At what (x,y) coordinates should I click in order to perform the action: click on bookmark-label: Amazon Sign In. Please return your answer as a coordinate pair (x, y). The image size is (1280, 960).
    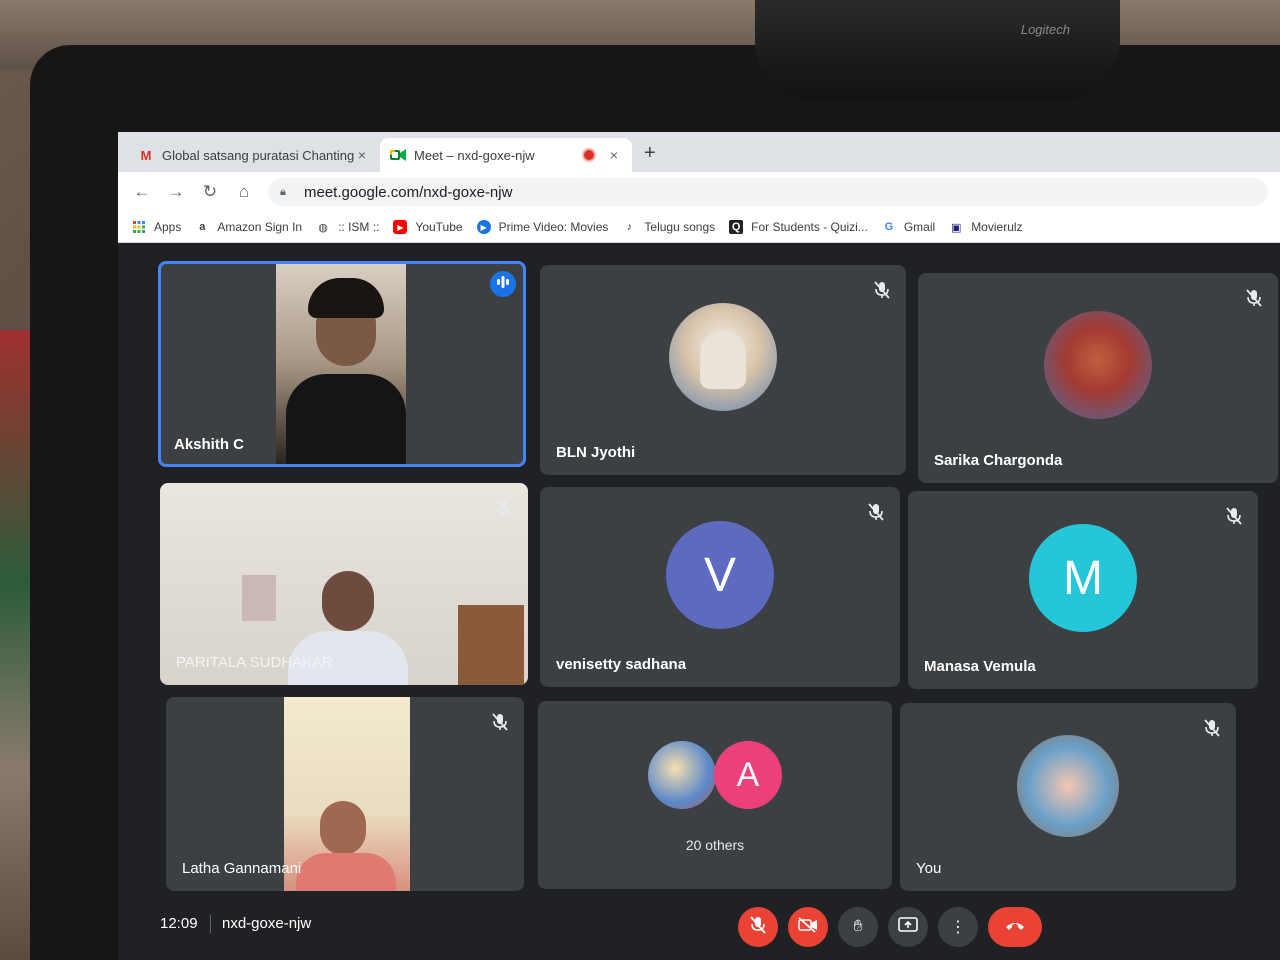
    Looking at the image, I should click on (260, 227).